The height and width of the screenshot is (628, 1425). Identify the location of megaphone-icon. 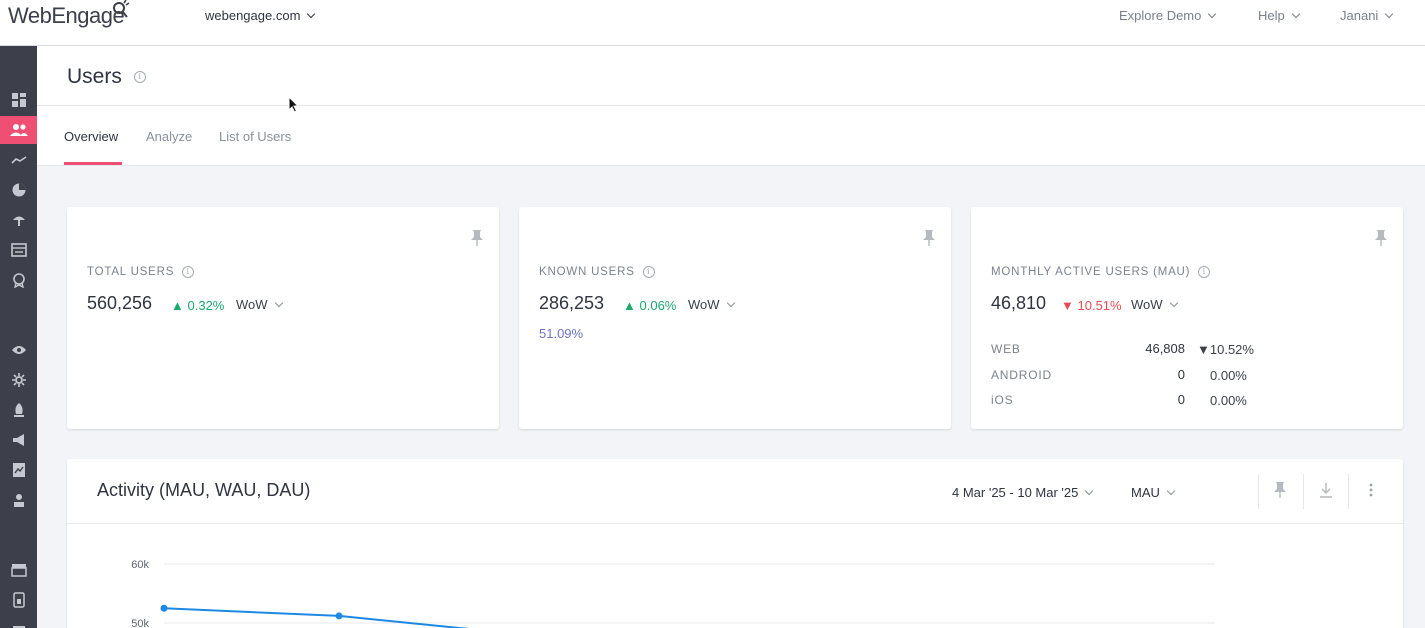
(18, 440).